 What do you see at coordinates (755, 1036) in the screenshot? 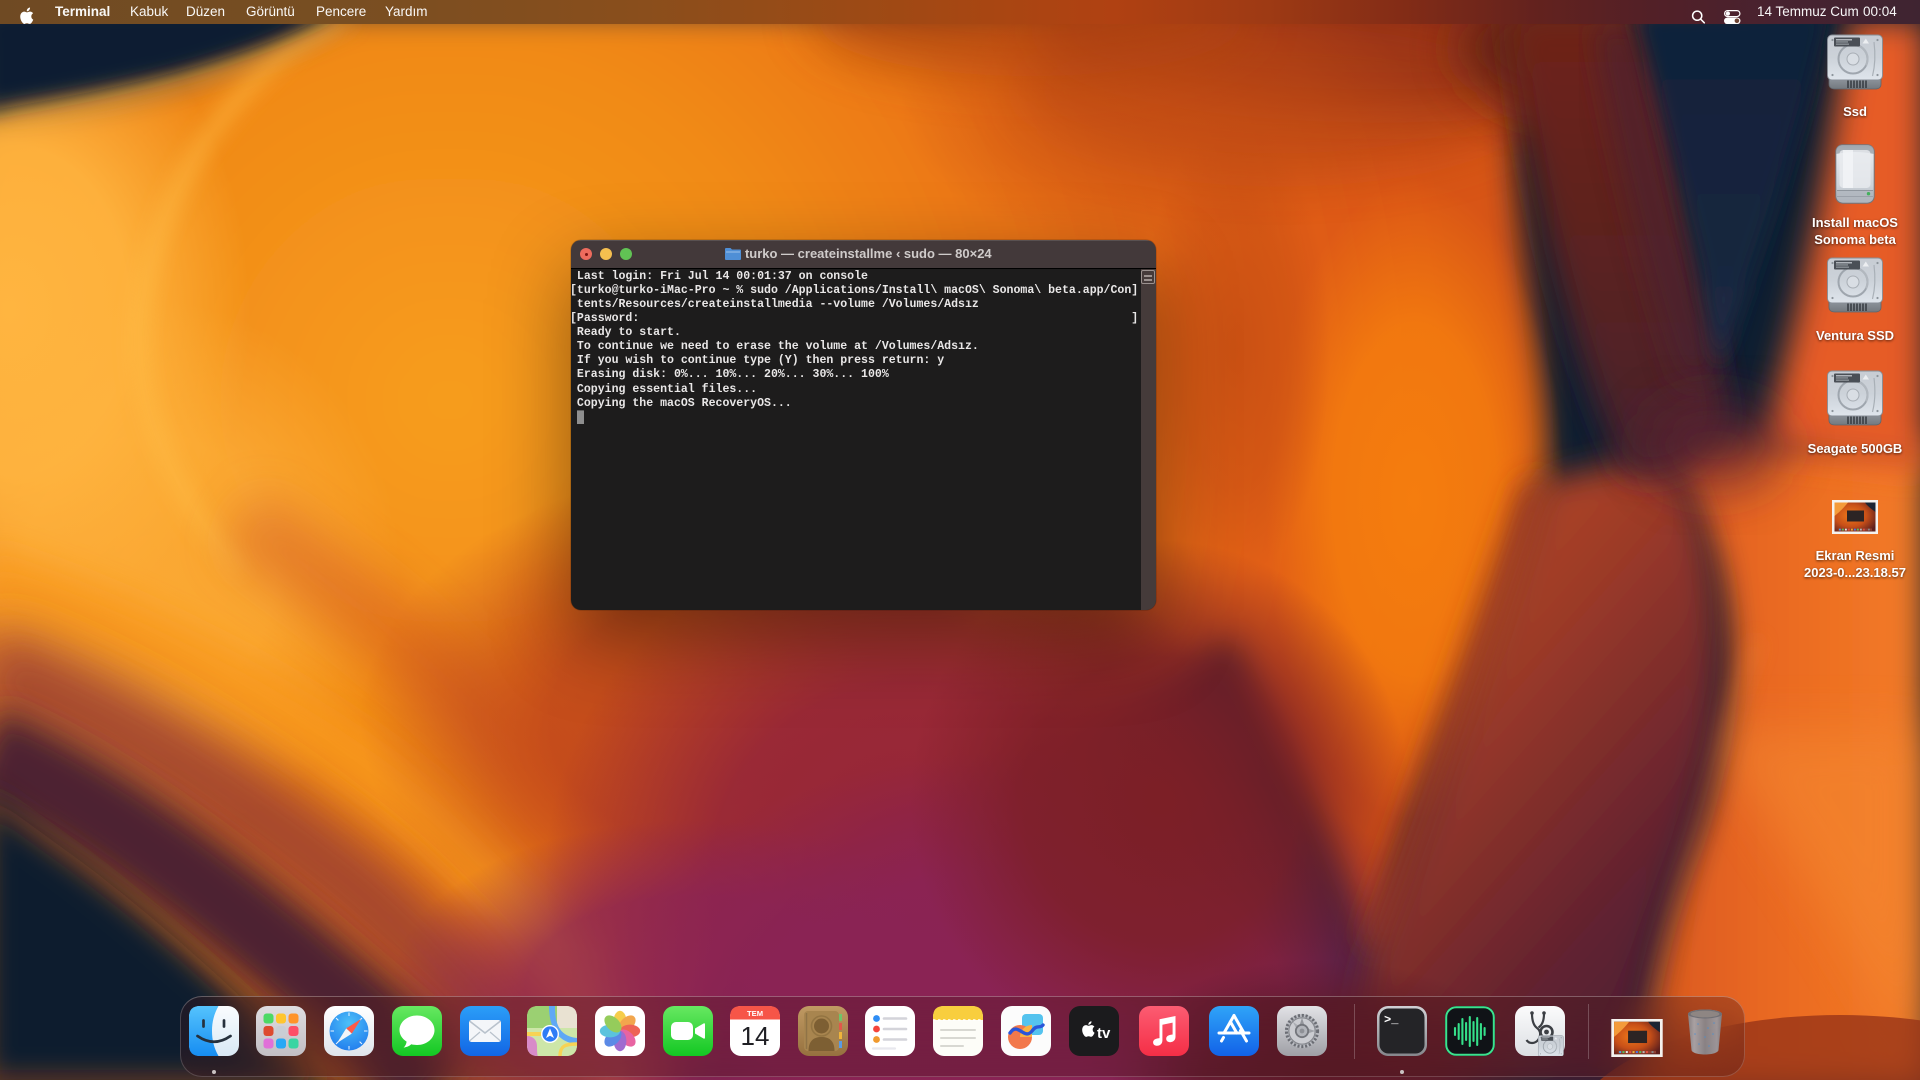
I see `svg-text: 14` at bounding box center [755, 1036].